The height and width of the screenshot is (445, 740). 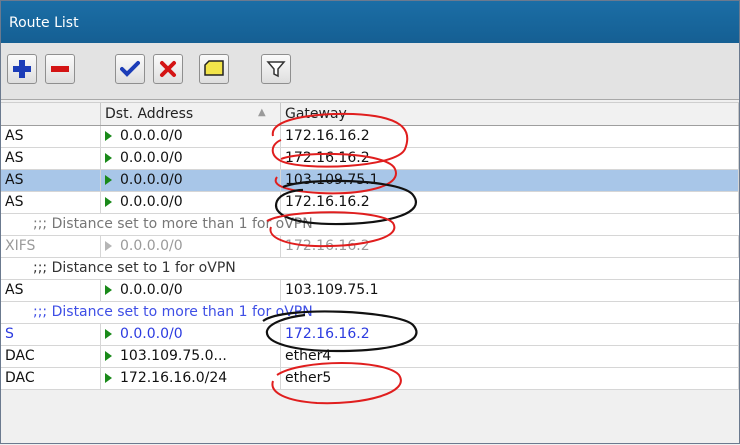 I want to click on filter-button, so click(x=276, y=69).